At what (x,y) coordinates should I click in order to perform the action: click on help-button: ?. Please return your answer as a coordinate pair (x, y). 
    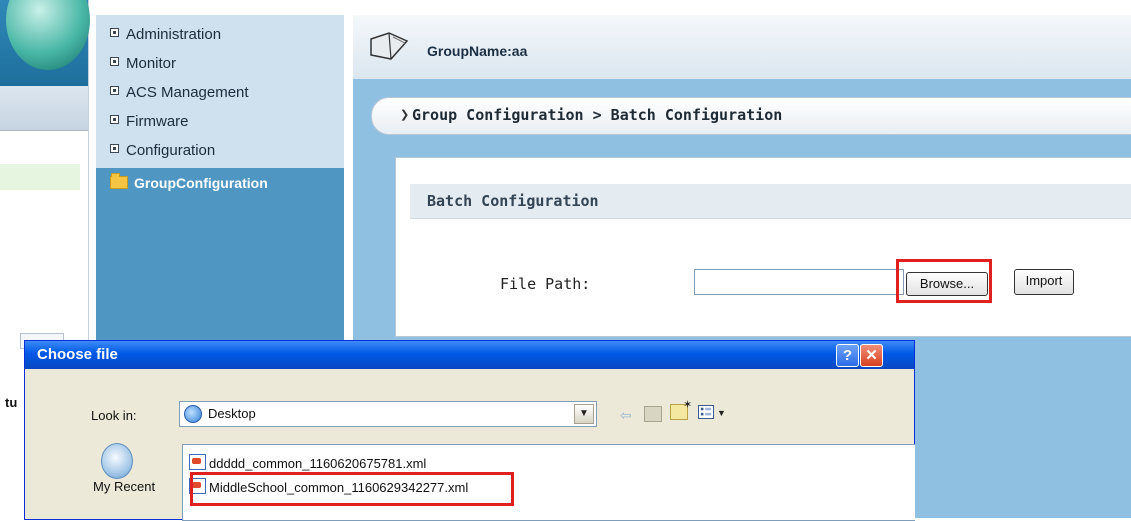
    Looking at the image, I should click on (847, 355).